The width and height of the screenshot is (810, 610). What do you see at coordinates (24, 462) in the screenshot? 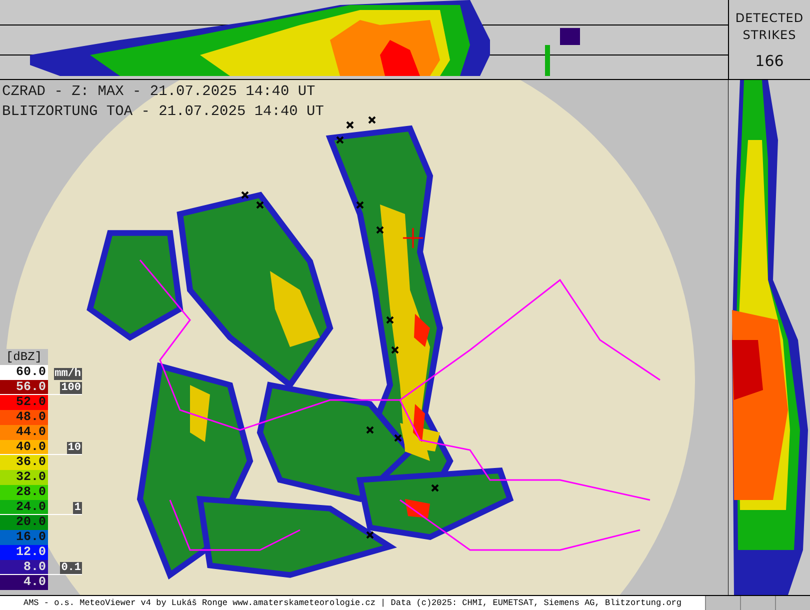
I see `legend-value: 36.0` at bounding box center [24, 462].